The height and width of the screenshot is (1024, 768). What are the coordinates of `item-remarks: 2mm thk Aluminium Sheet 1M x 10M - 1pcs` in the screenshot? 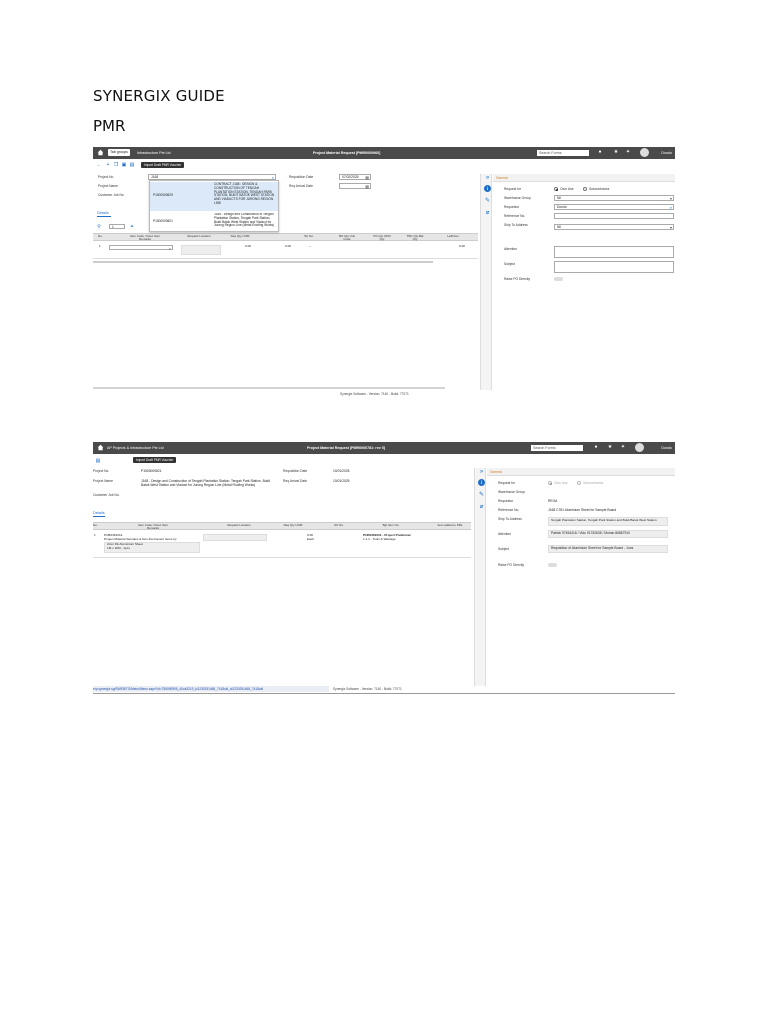 It's located at (152, 547).